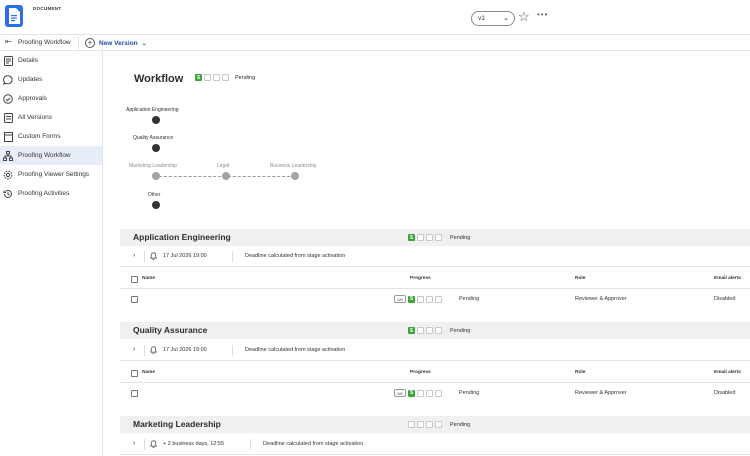 The image size is (750, 456). Describe the element at coordinates (153, 138) in the screenshot. I see `diagram-label: Quality Assurance` at that location.